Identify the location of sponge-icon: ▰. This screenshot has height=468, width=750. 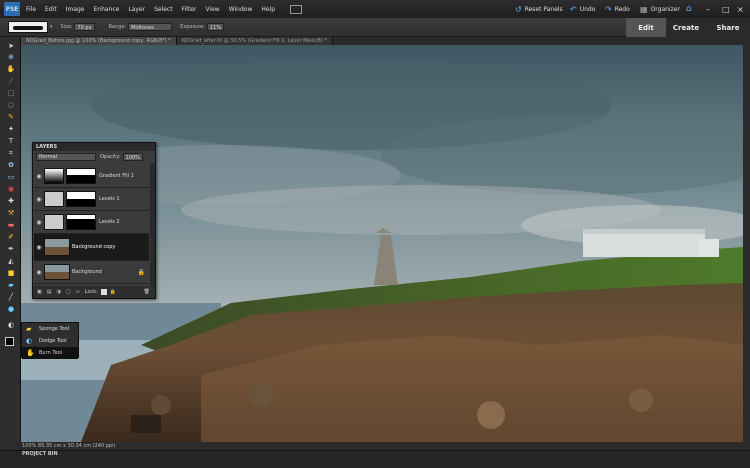
(29, 329).